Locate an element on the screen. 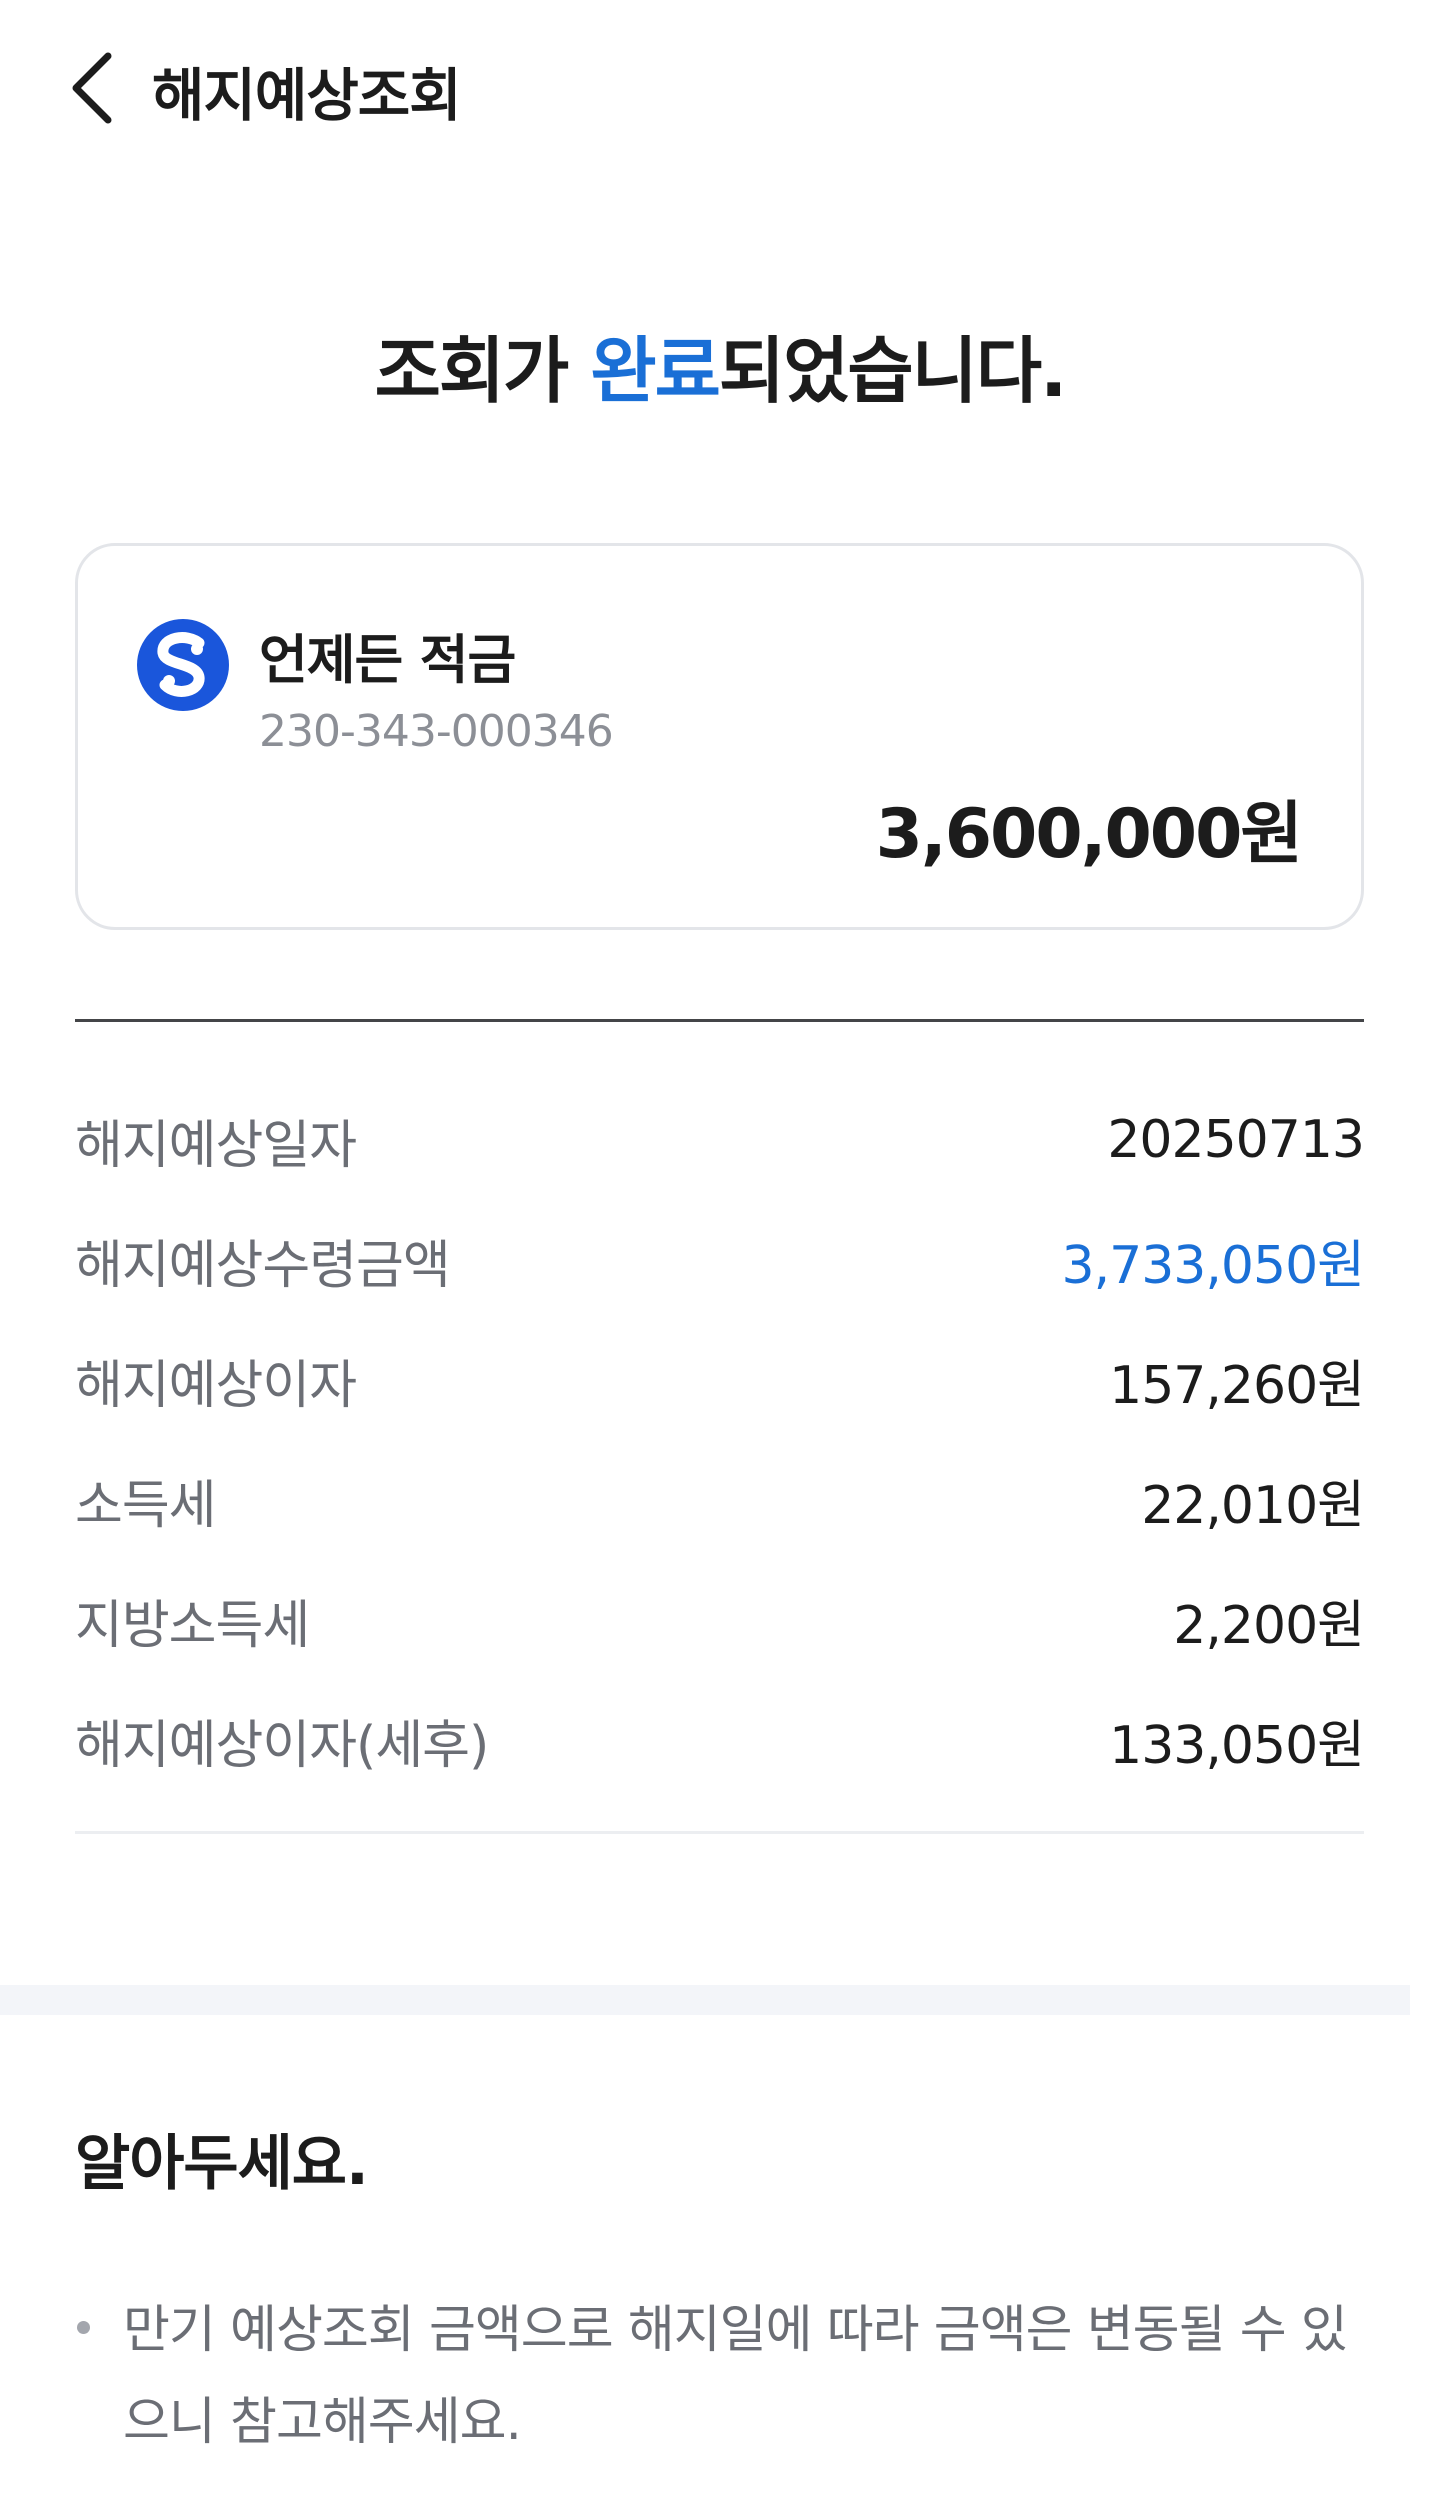 The height and width of the screenshot is (2512, 1440). account-name: 언제든 적금 is located at coordinates (387, 660).